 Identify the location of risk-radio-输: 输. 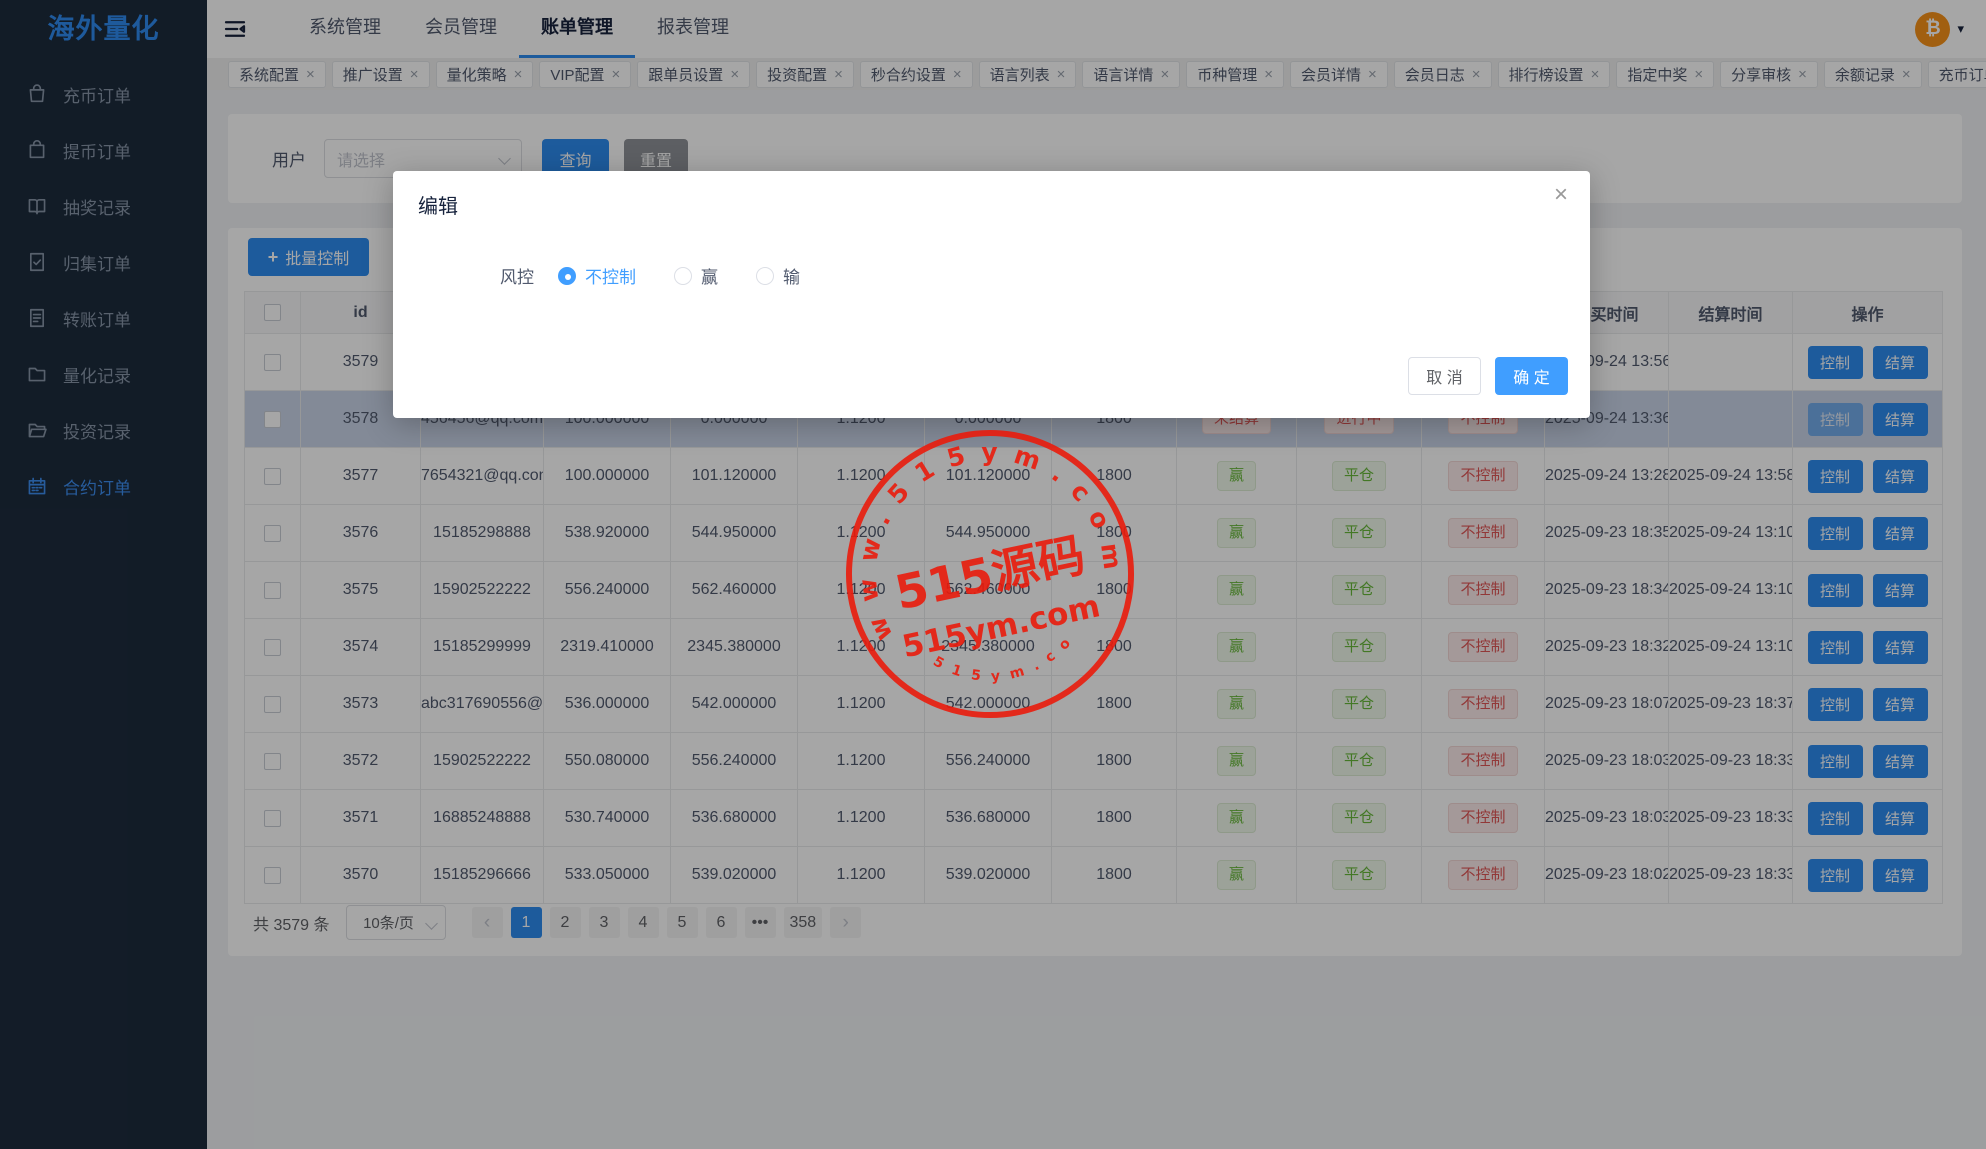
(778, 275).